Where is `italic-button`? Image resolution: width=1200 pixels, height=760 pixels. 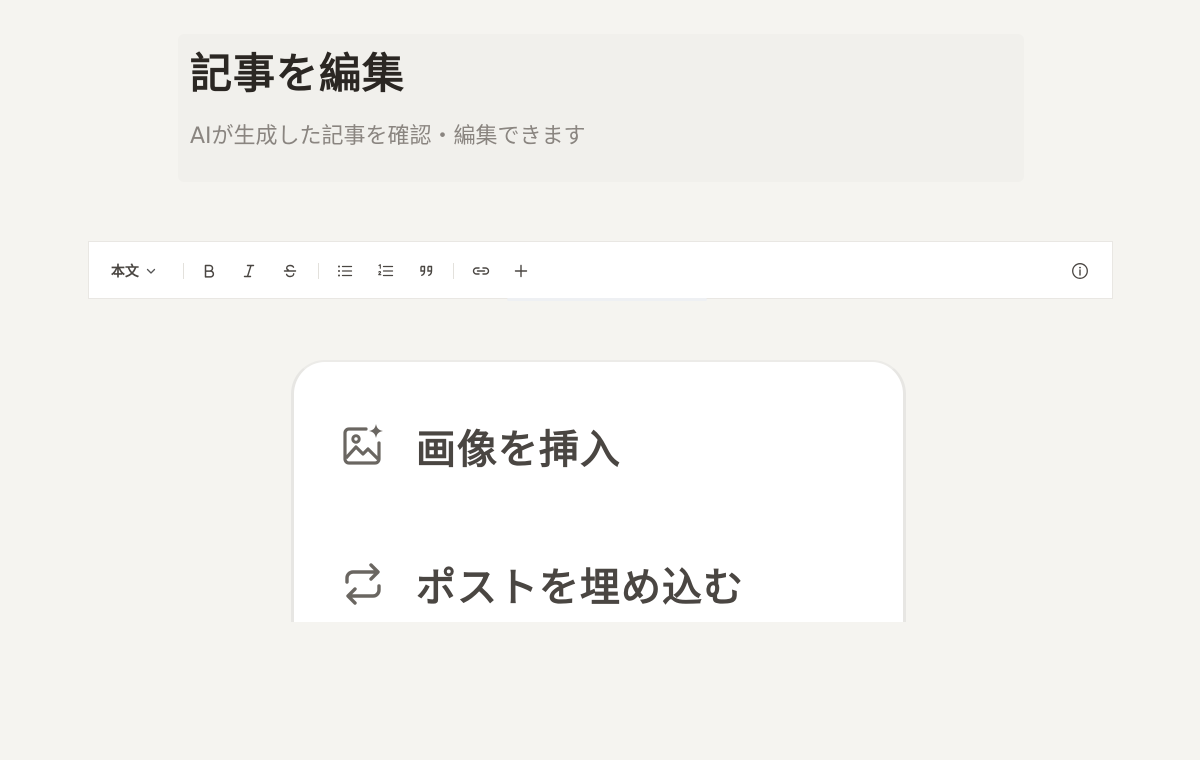 italic-button is located at coordinates (249, 271).